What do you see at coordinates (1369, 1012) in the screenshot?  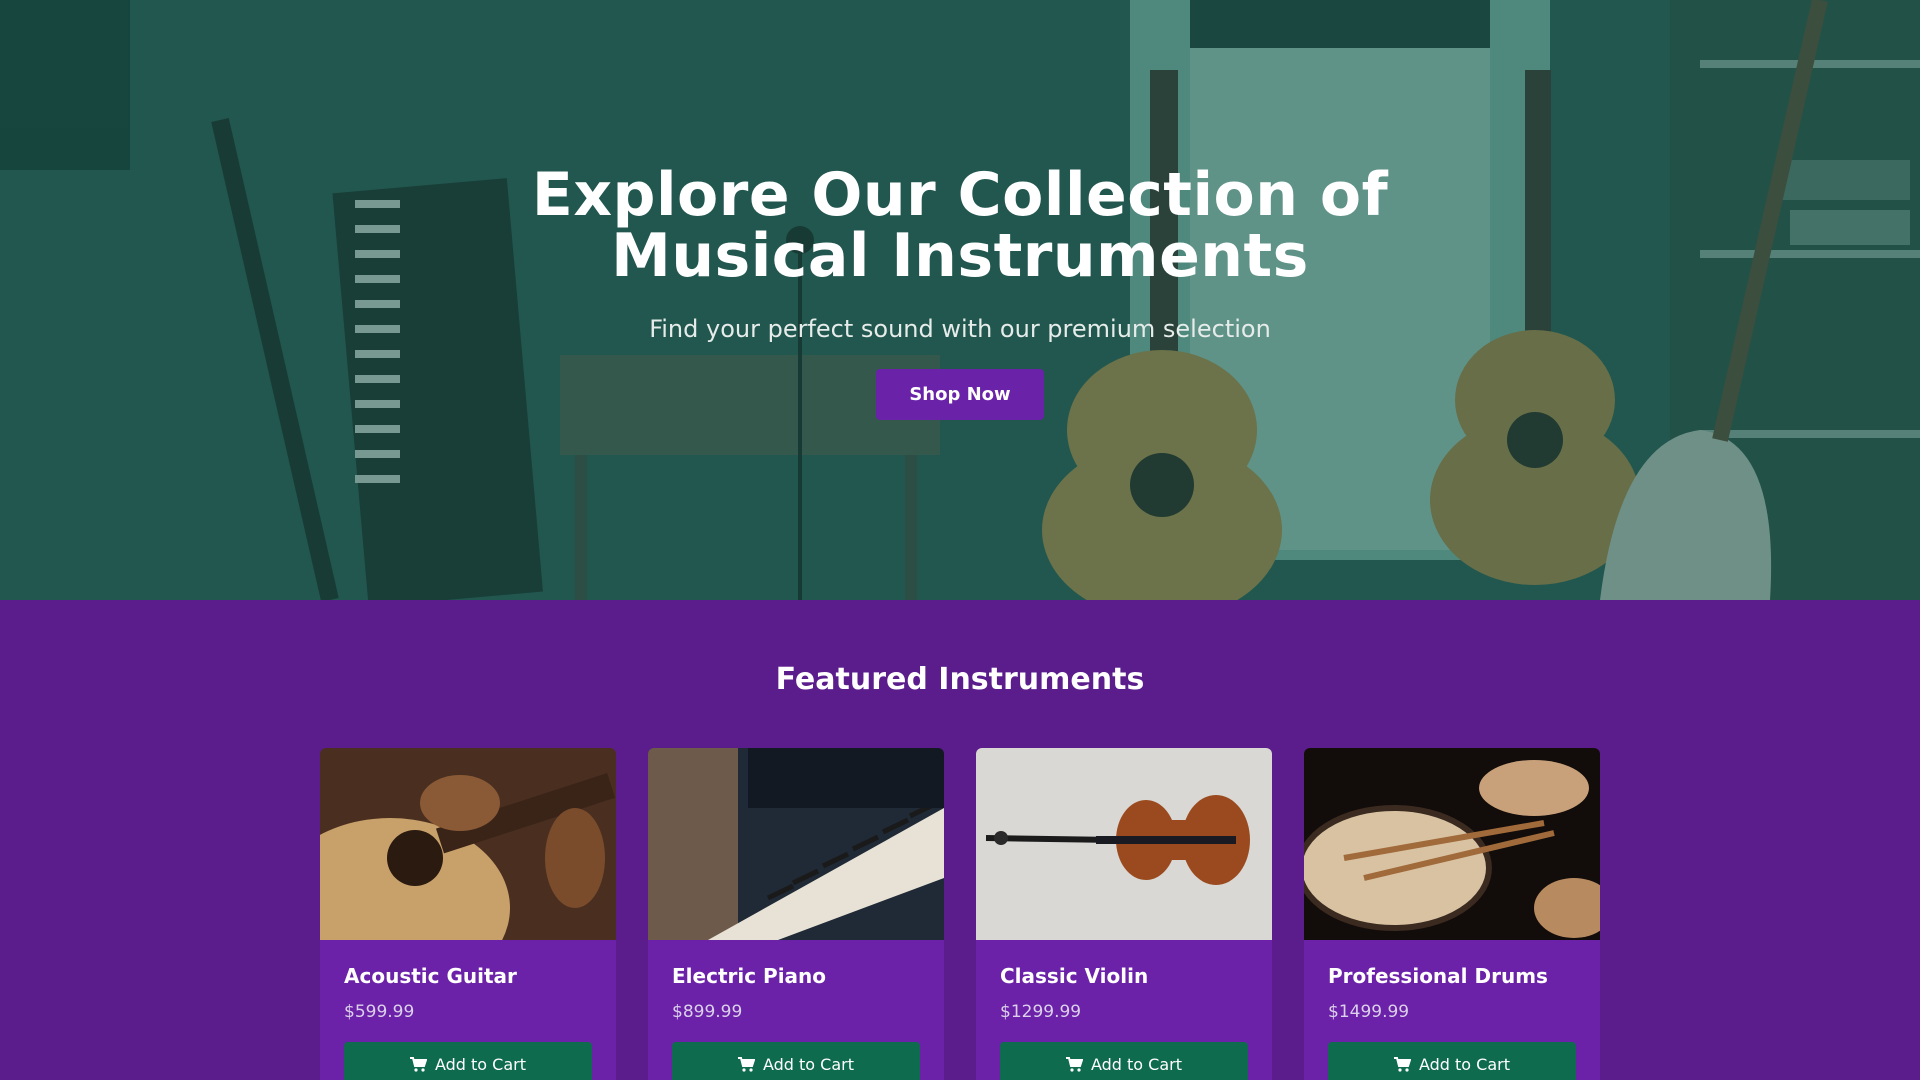 I see `product-price: $1499.99` at bounding box center [1369, 1012].